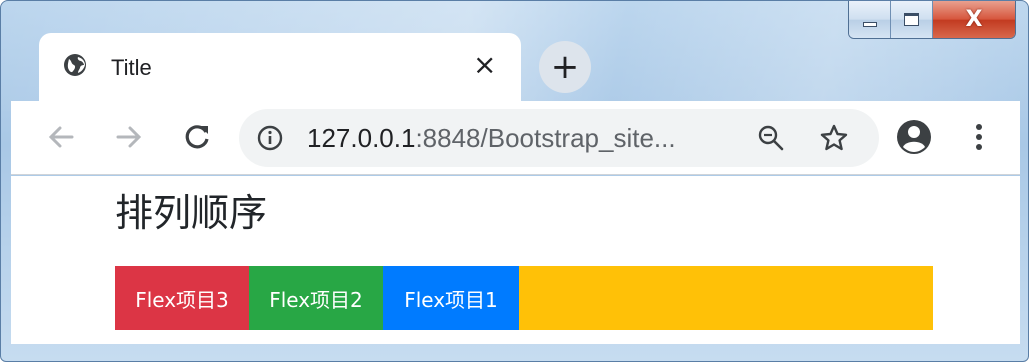  I want to click on tab-title: Title, so click(131, 67).